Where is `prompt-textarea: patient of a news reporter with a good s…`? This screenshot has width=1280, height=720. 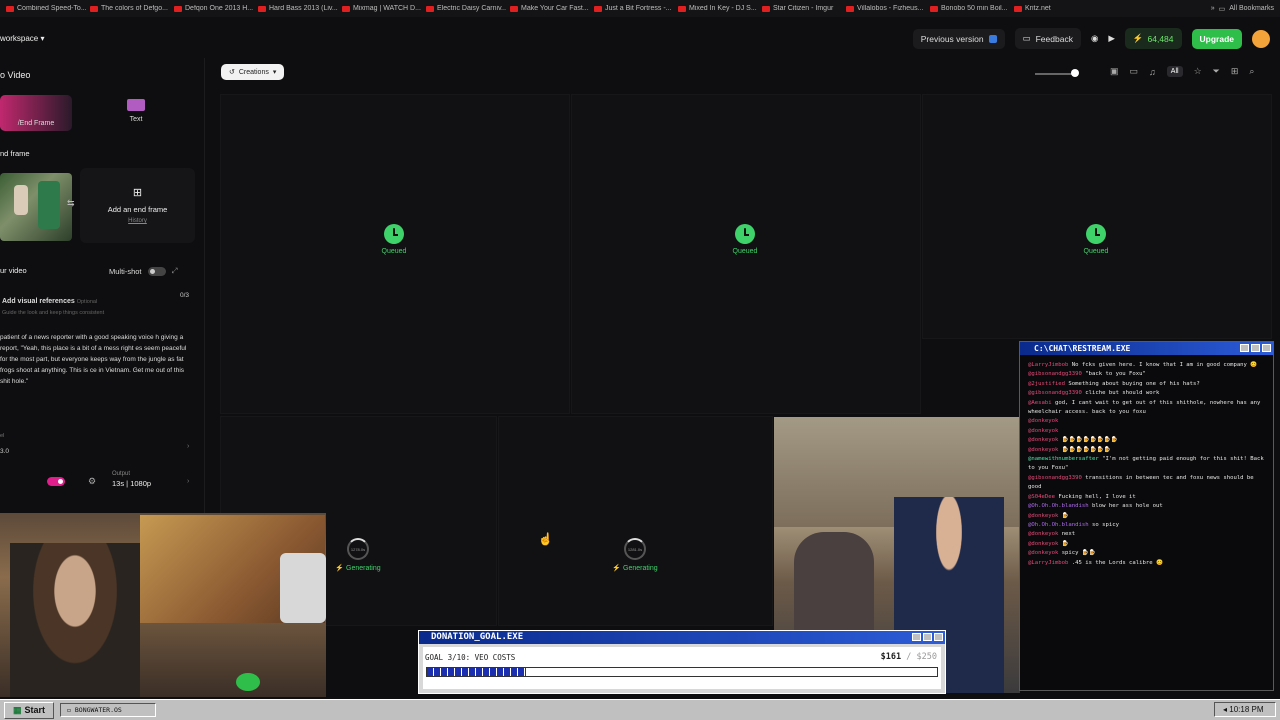 prompt-textarea: patient of a news reporter with a good s… is located at coordinates (96, 359).